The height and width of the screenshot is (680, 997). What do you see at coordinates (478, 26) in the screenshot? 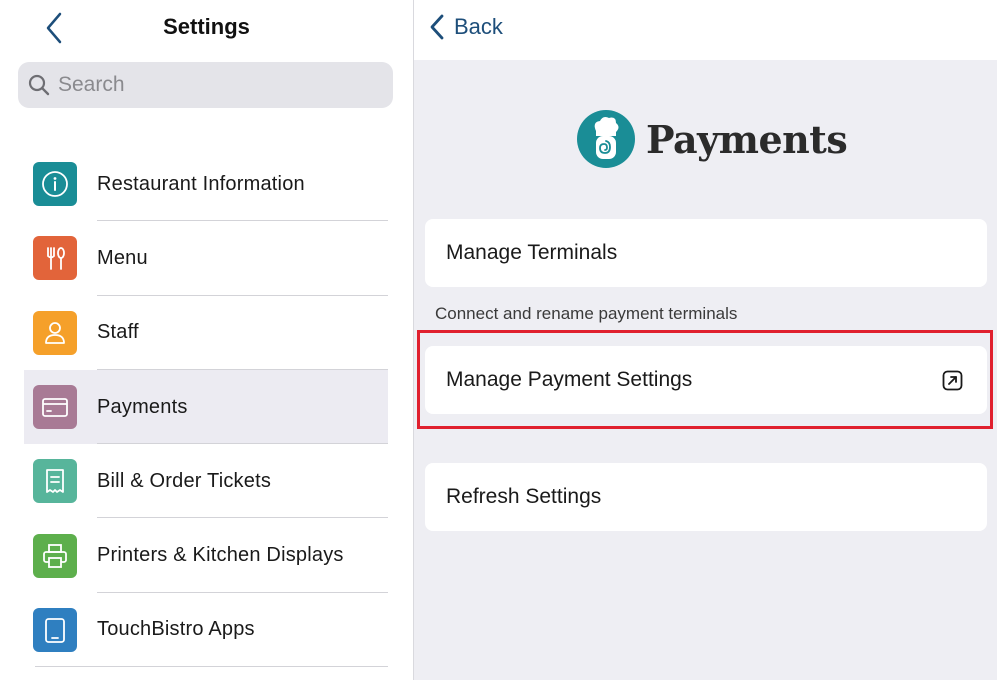
I see `back-label: Back` at bounding box center [478, 26].